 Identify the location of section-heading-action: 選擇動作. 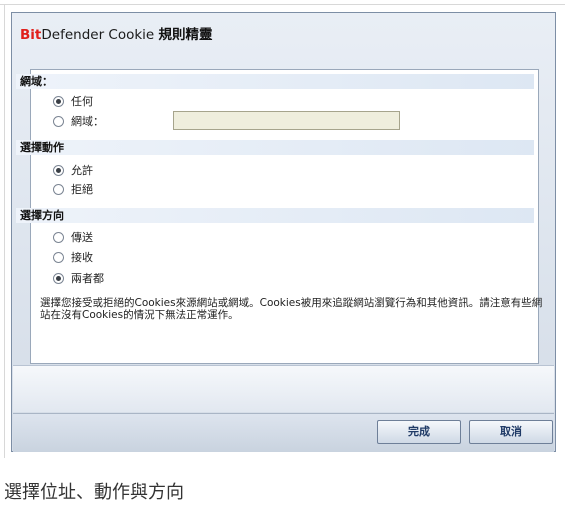
(275, 147).